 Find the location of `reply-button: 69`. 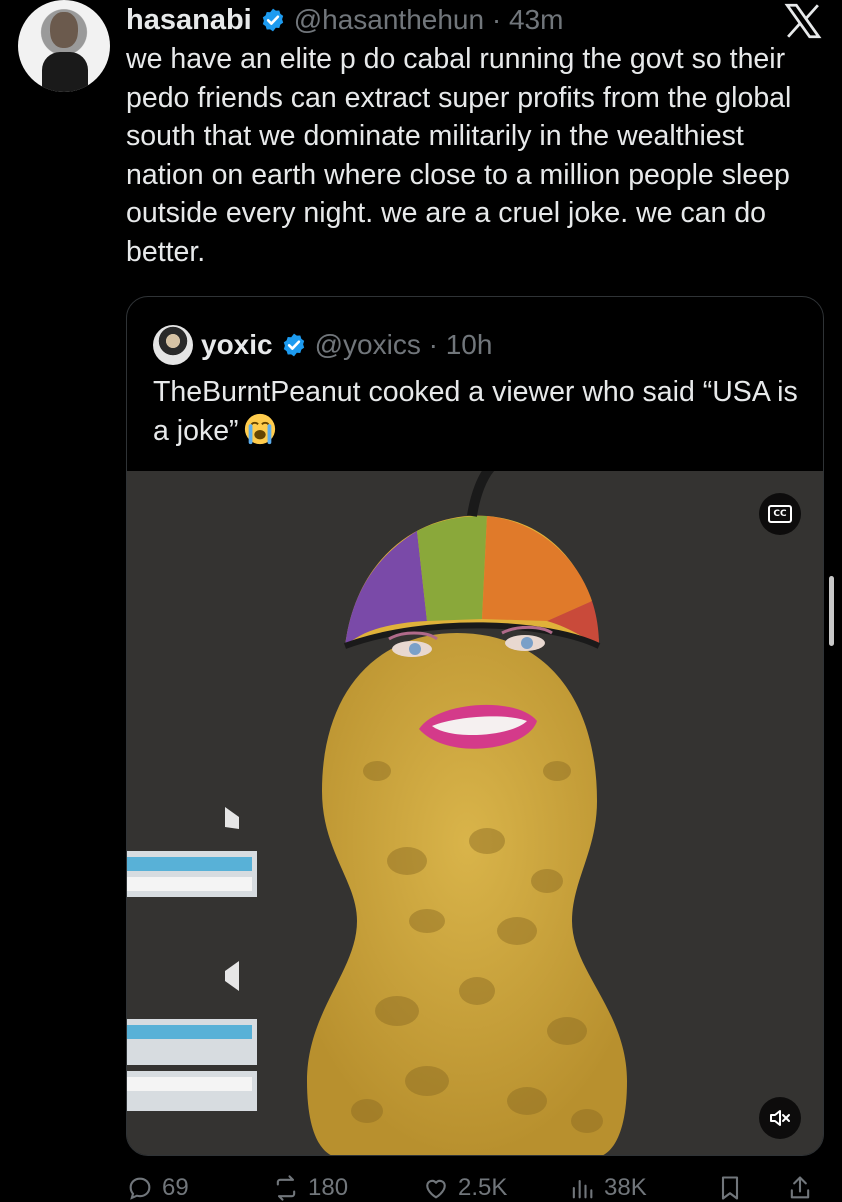

reply-button: 69 is located at coordinates (157, 1188).